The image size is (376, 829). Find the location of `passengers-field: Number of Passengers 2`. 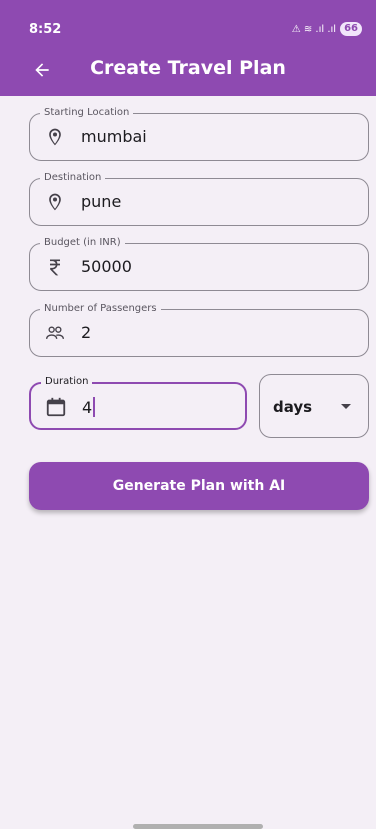

passengers-field: Number of Passengers 2 is located at coordinates (199, 329).